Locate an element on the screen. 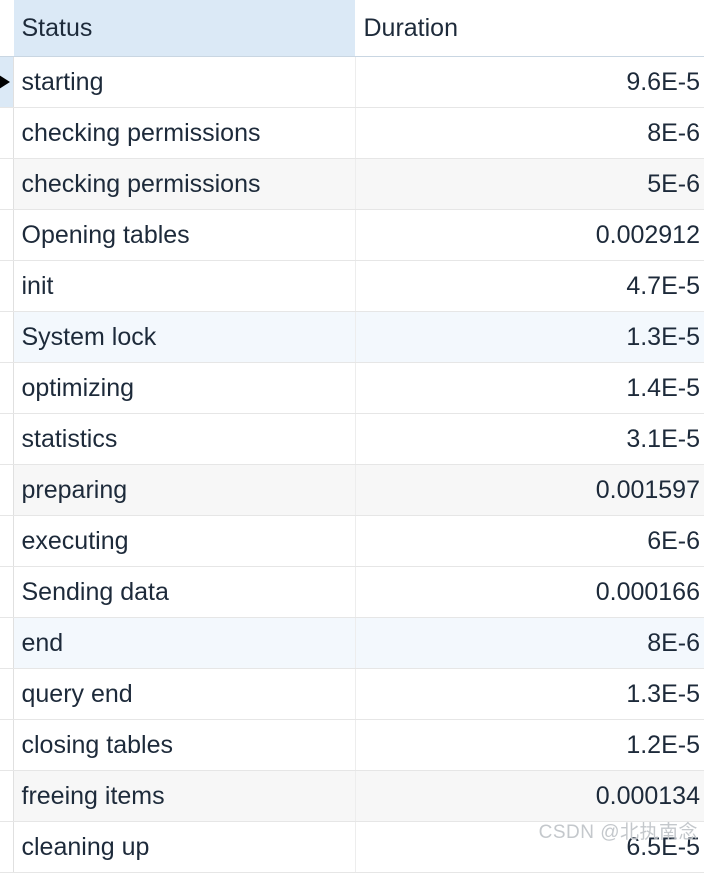  table-row: Sending data 0.000166 is located at coordinates (352, 592).